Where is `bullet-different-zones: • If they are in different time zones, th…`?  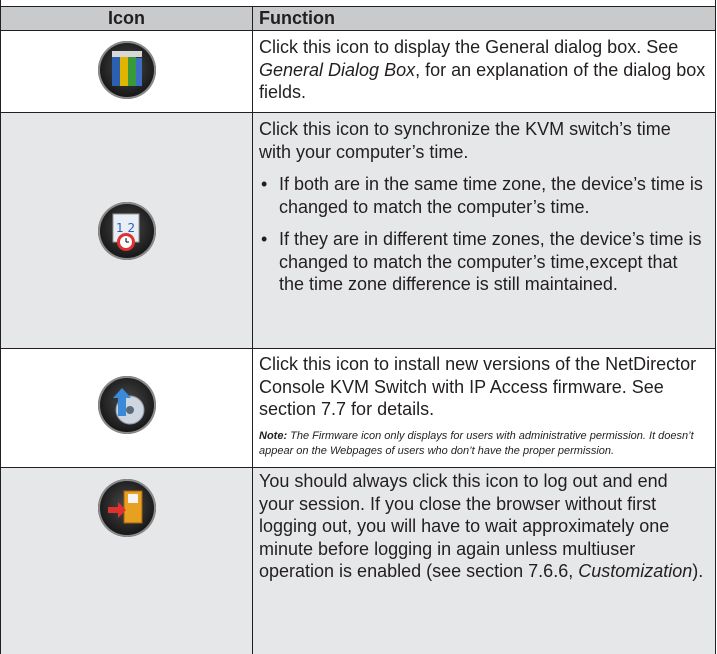 bullet-different-zones: • If they are in different time zones, th… is located at coordinates (481, 261).